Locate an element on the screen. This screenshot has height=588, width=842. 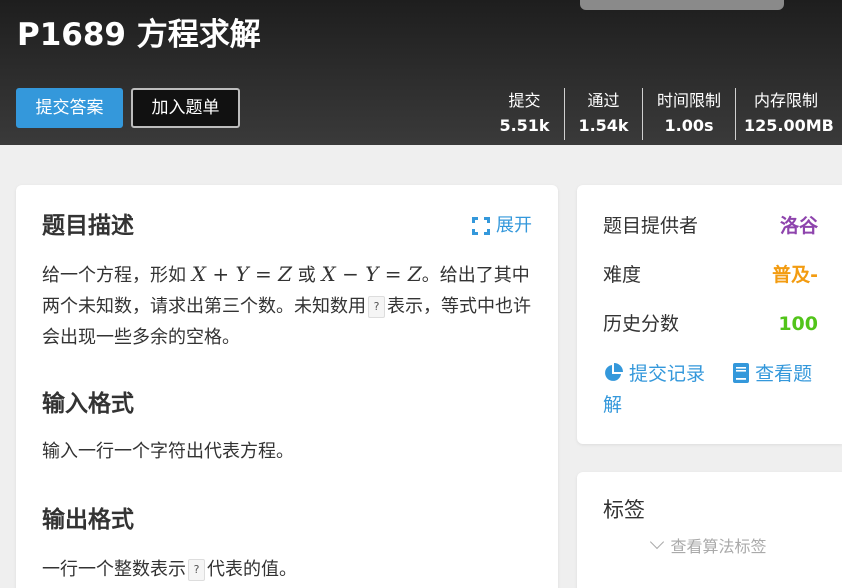
pie-chart-icon is located at coordinates (614, 372).